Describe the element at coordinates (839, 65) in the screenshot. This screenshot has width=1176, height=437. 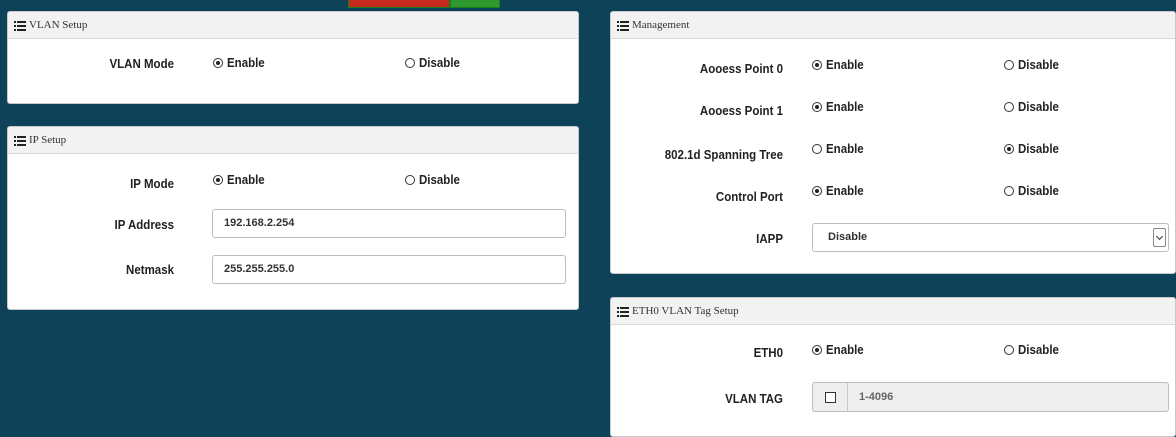
I see `access-point-0-enable-radio: Enable` at that location.